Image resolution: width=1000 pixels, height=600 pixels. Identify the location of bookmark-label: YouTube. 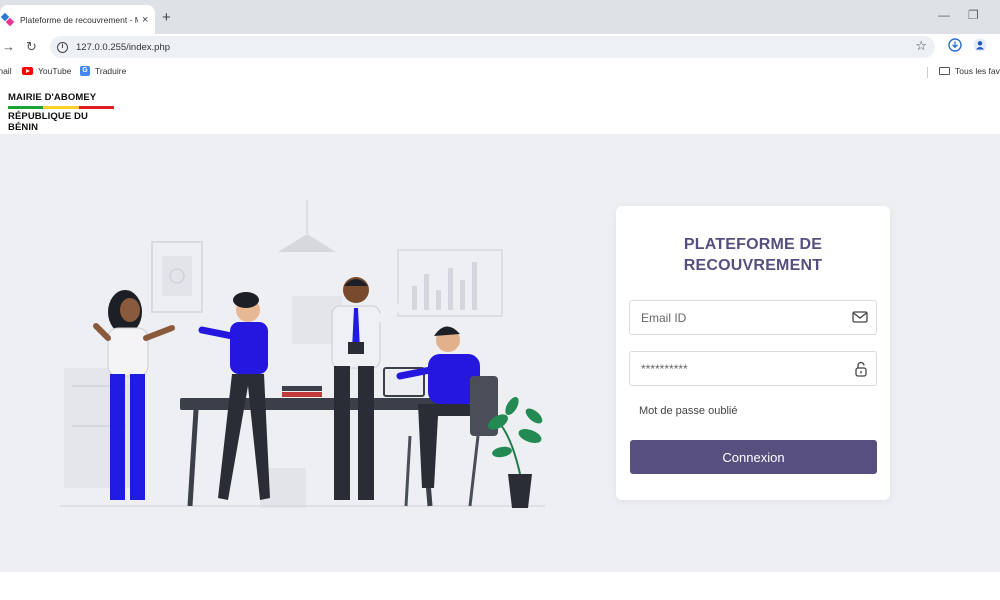
(55, 71).